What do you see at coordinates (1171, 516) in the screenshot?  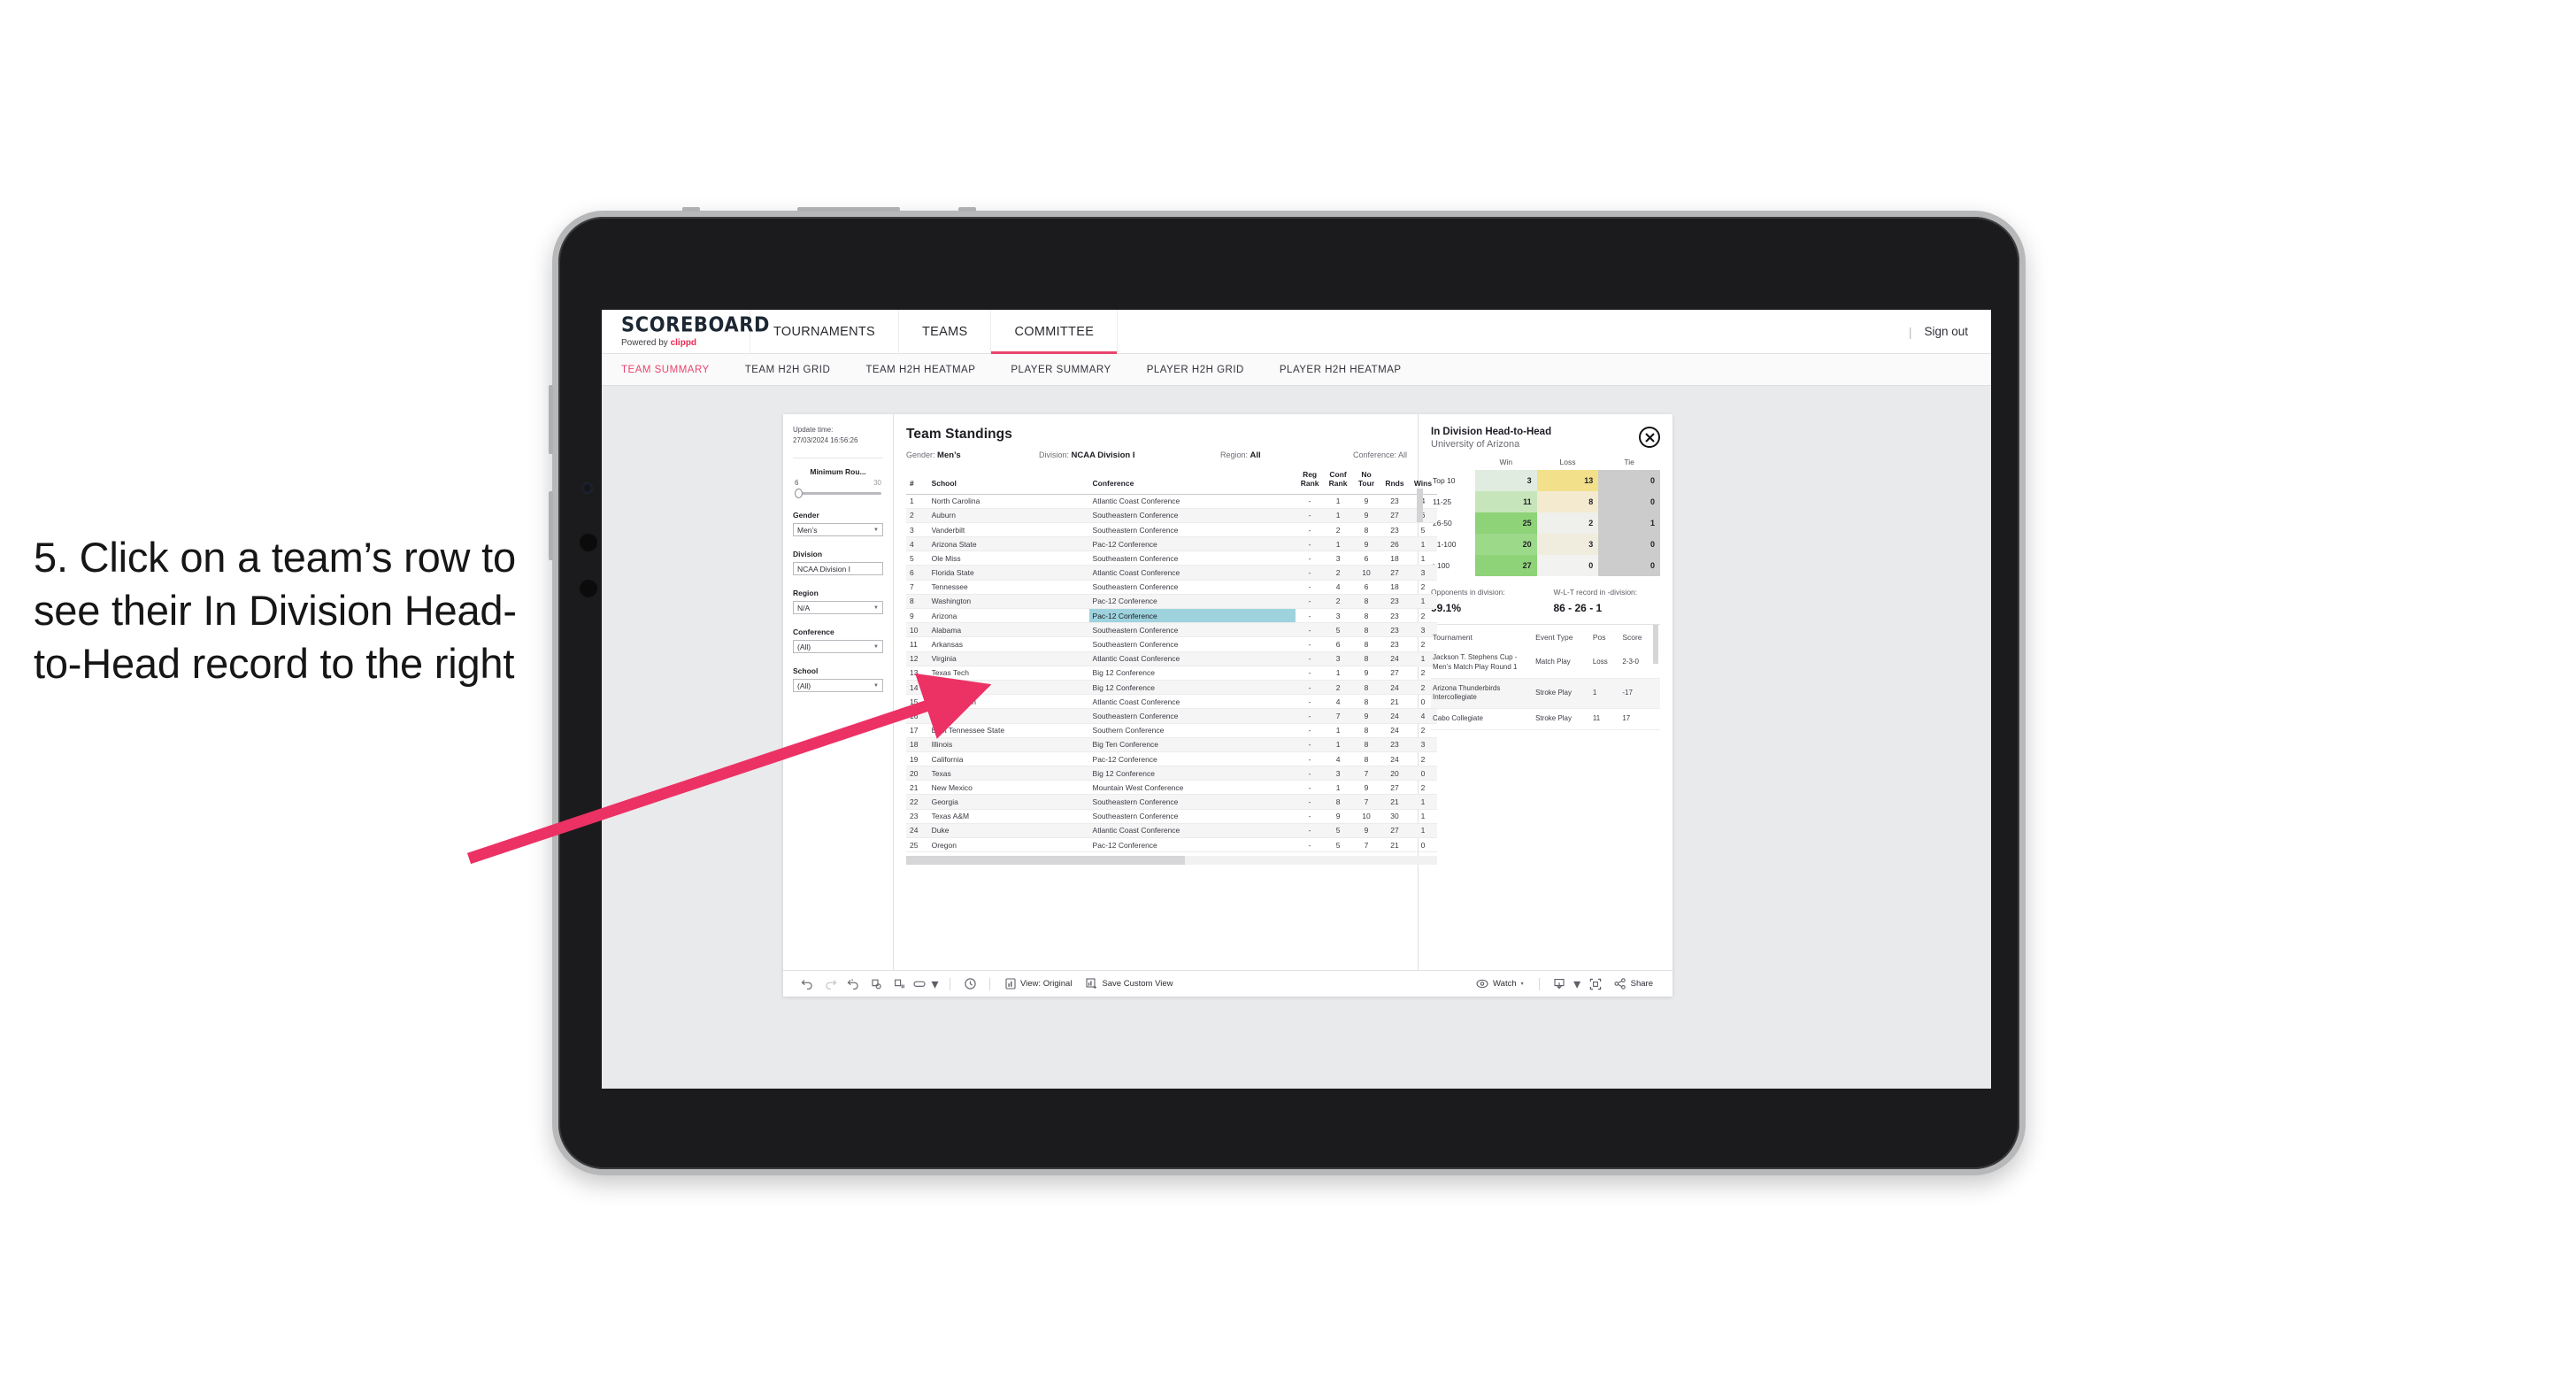 I see `table-row: 2AuburnSoutheastern Conference-19276` at bounding box center [1171, 516].